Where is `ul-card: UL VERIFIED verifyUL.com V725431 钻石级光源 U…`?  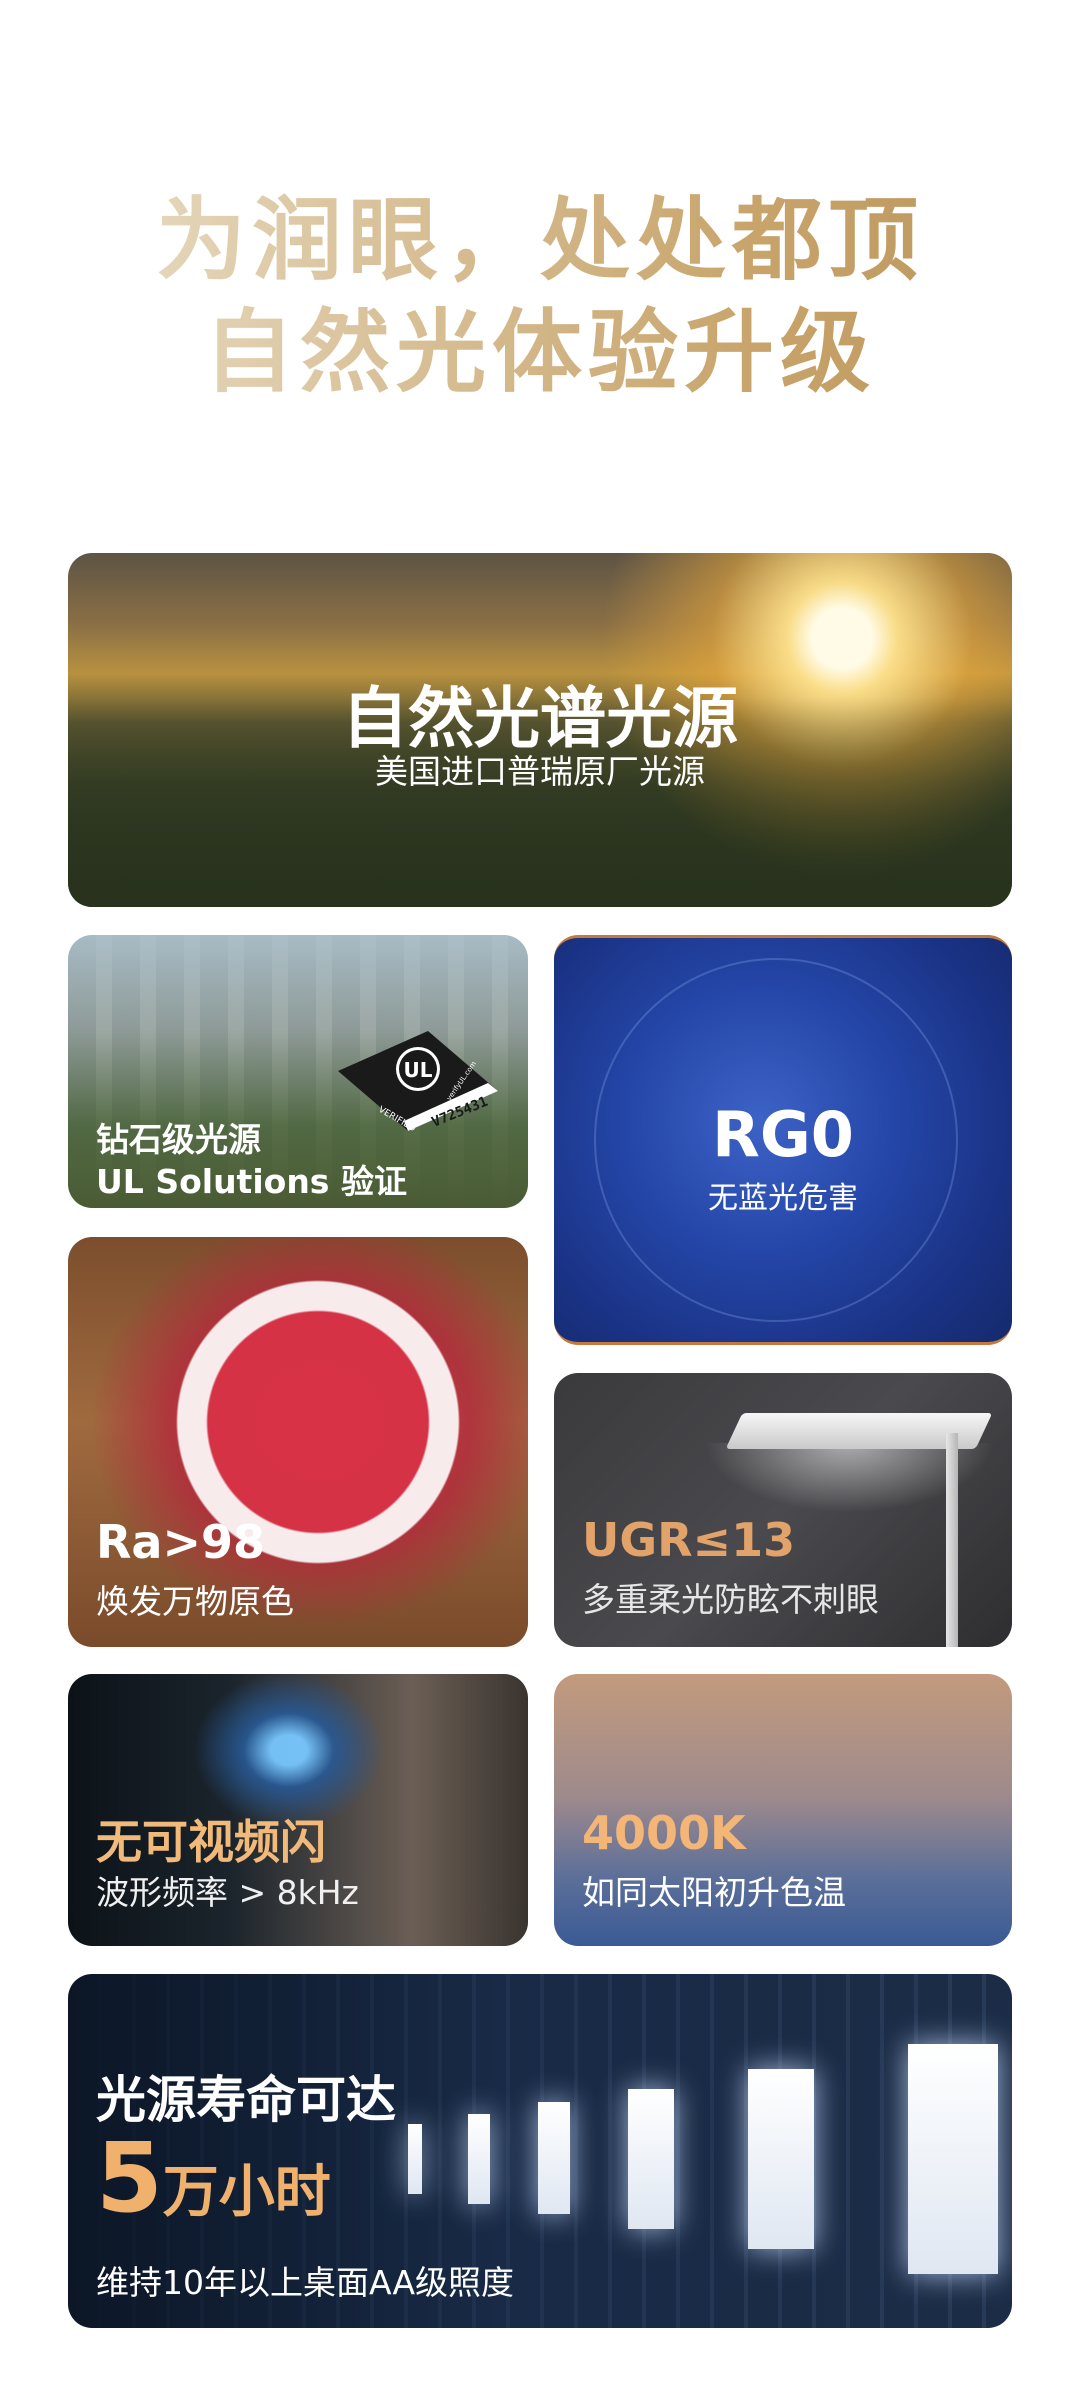 ul-card: UL VERIFIED verifyUL.com V725431 钻石级光源 U… is located at coordinates (298, 1071).